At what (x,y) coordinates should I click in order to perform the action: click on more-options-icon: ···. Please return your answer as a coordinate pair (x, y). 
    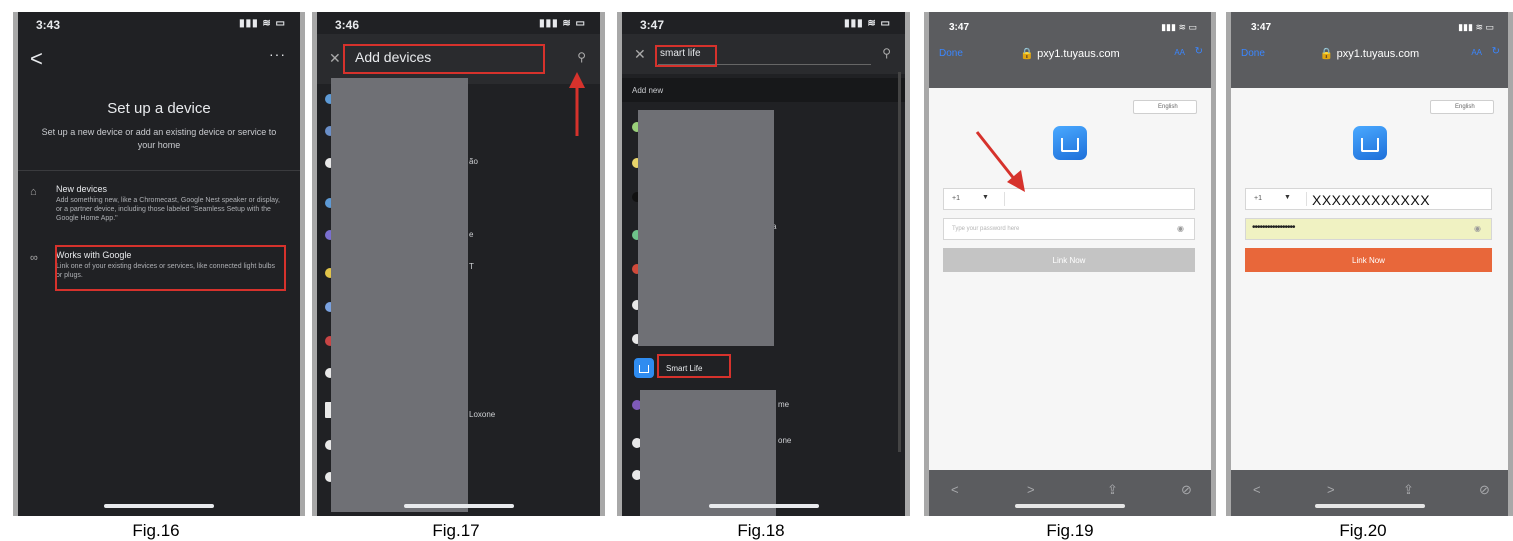
    Looking at the image, I should click on (277, 54).